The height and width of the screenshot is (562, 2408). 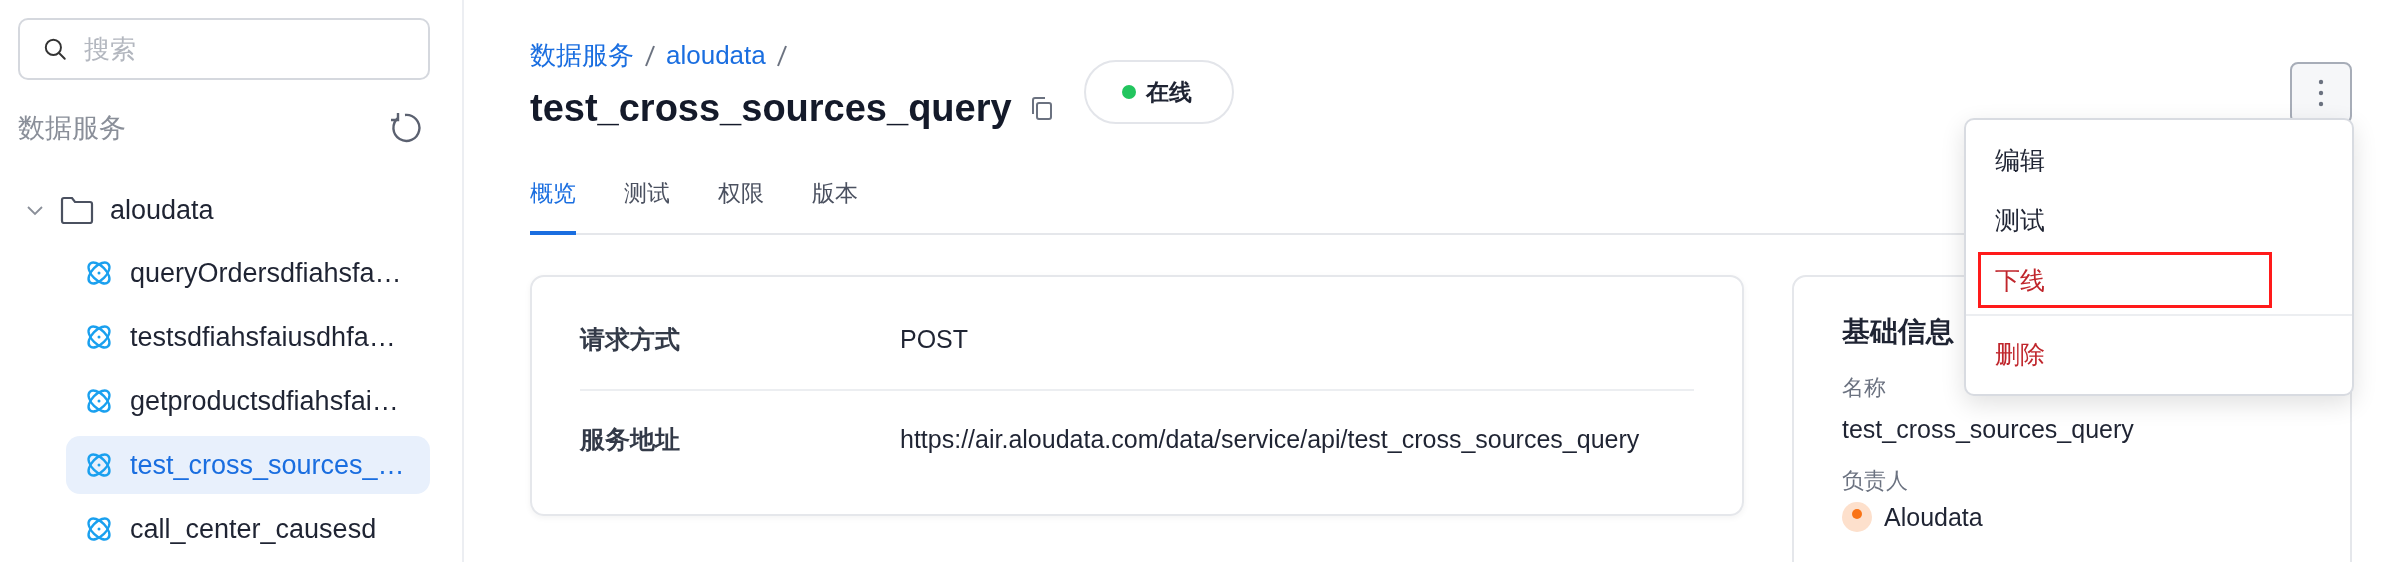 I want to click on page-title: test_cross_sources_query, so click(x=771, y=108).